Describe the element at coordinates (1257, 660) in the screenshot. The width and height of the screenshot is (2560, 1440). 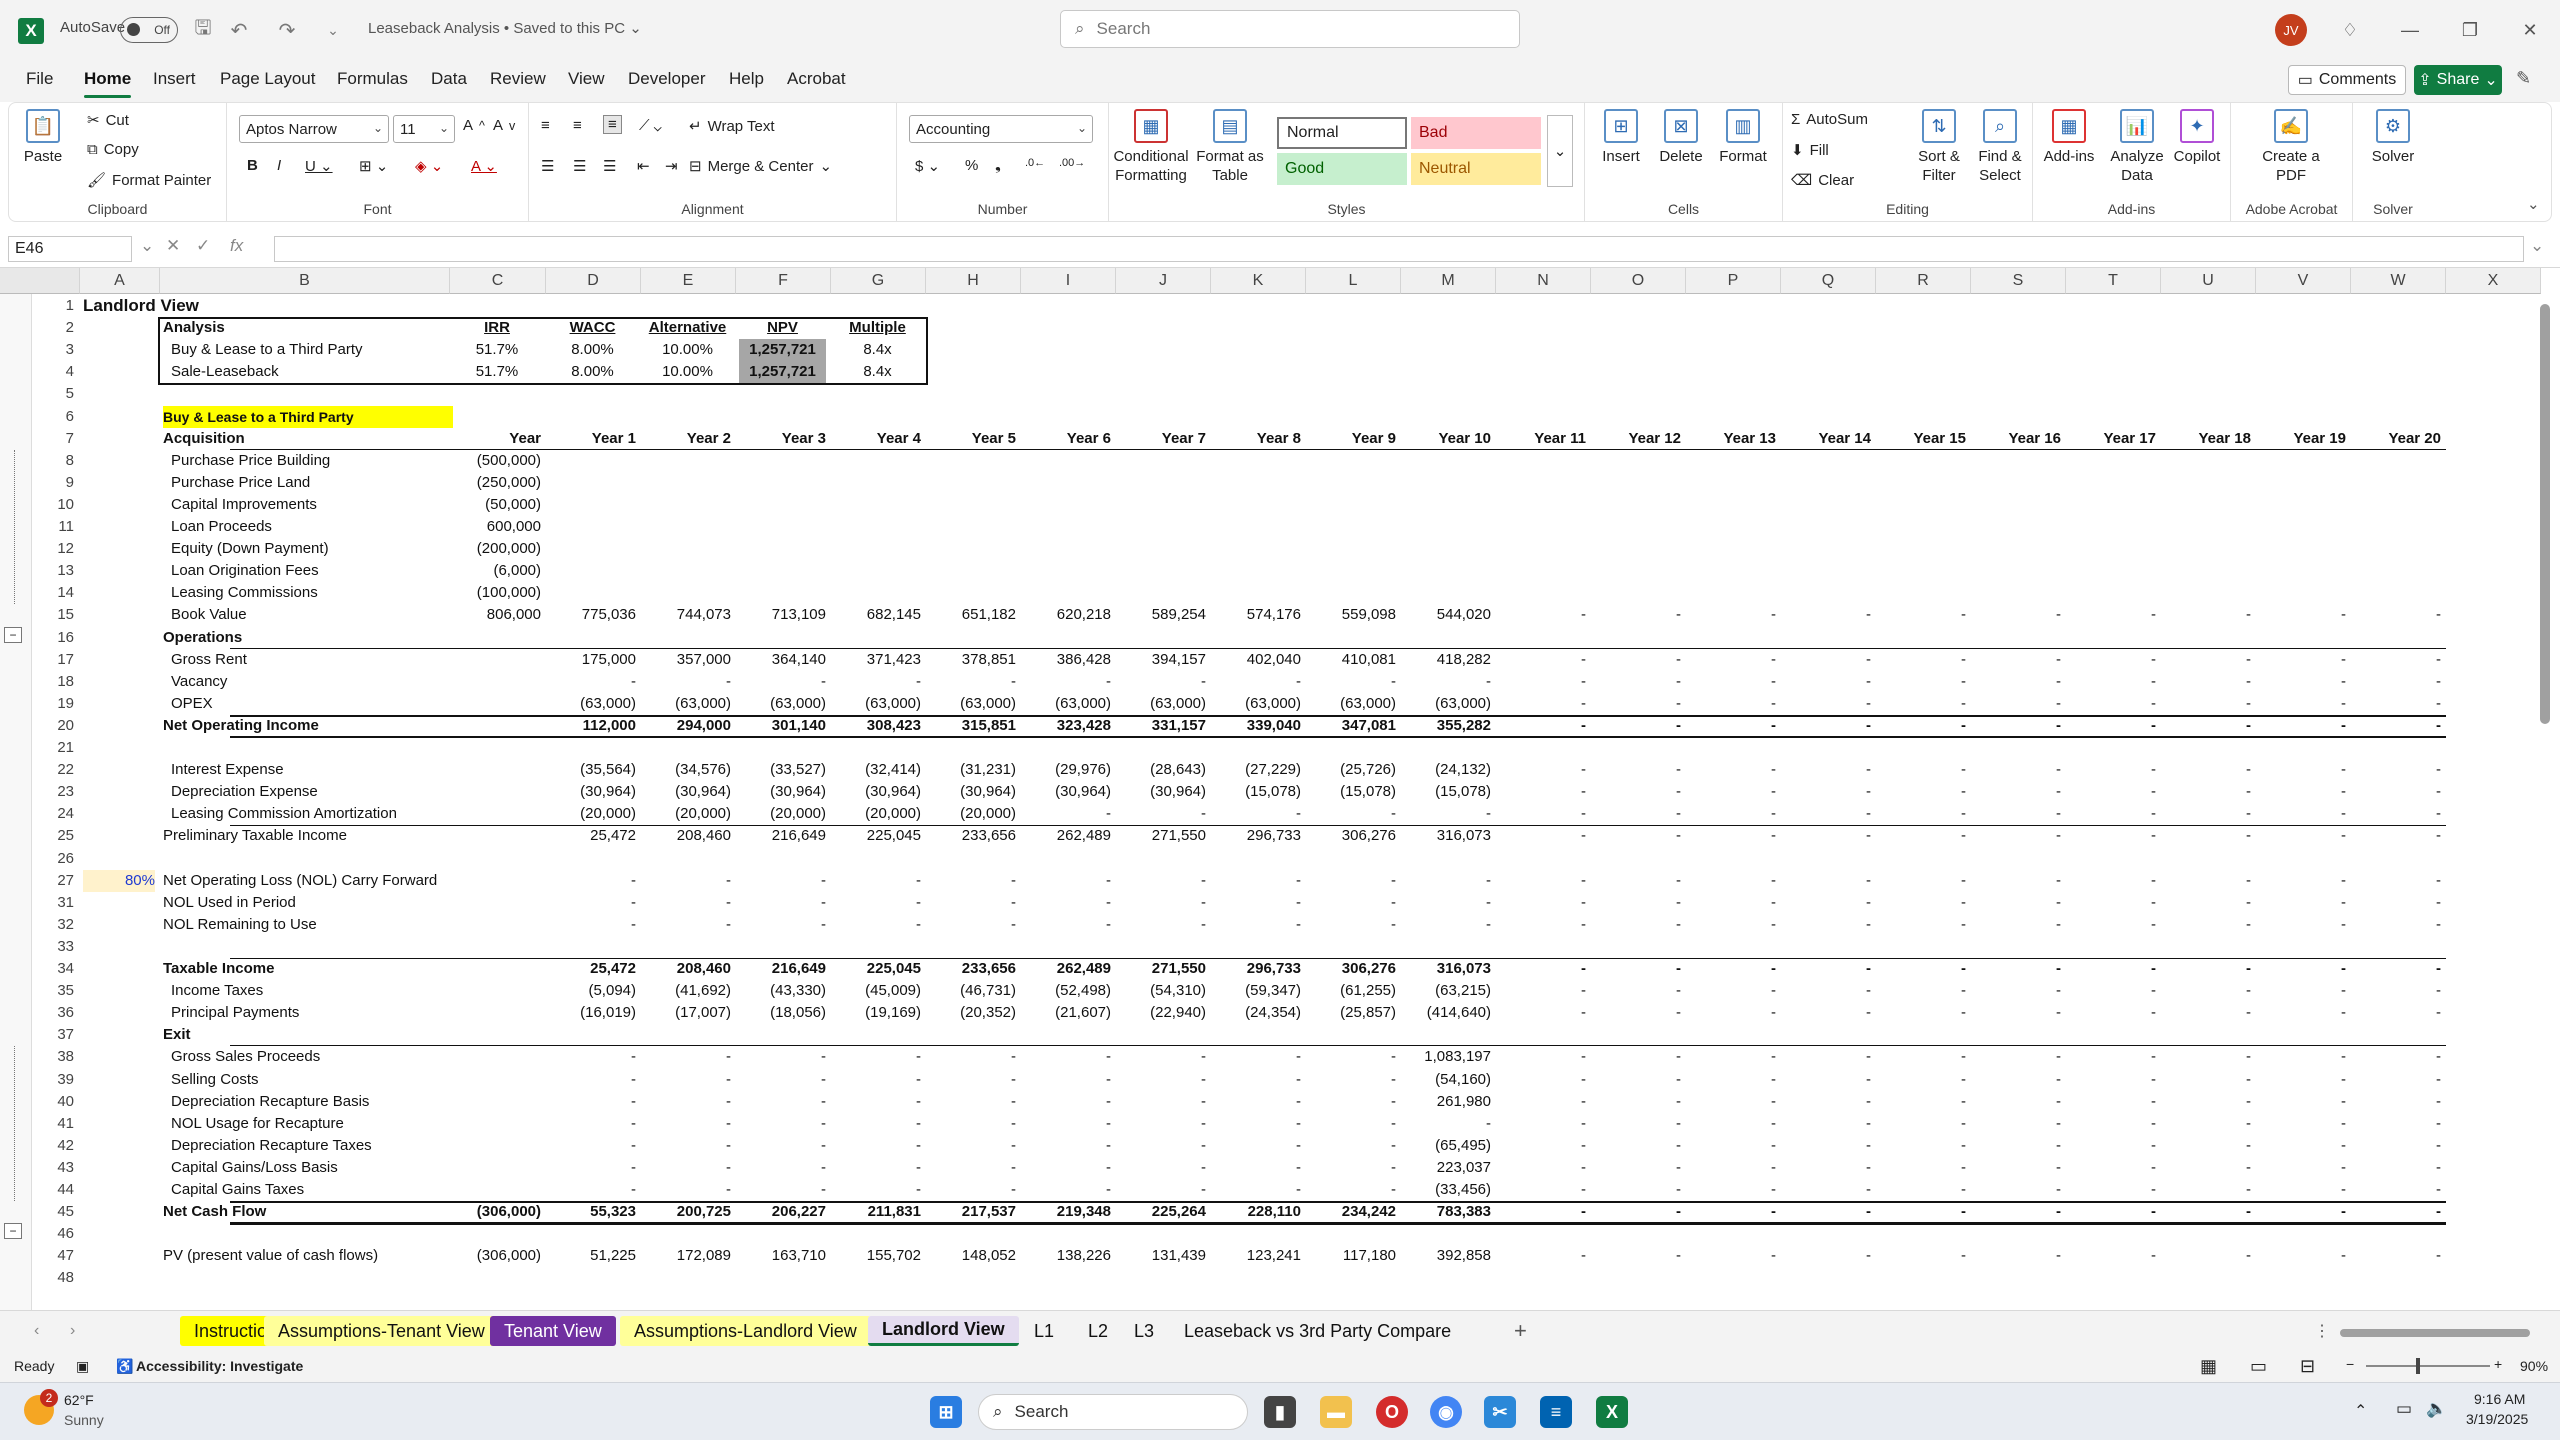
I see `value-cell: 402,040` at that location.